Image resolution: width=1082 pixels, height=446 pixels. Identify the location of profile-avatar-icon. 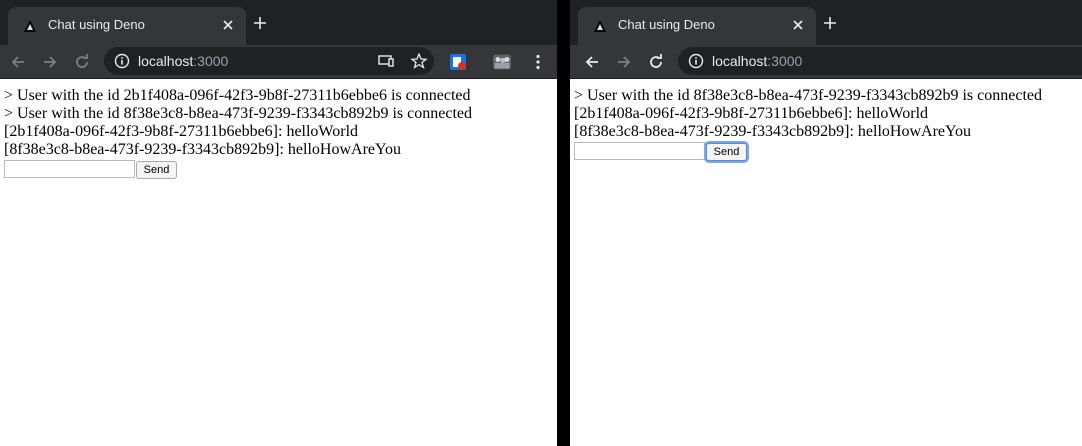
(502, 62).